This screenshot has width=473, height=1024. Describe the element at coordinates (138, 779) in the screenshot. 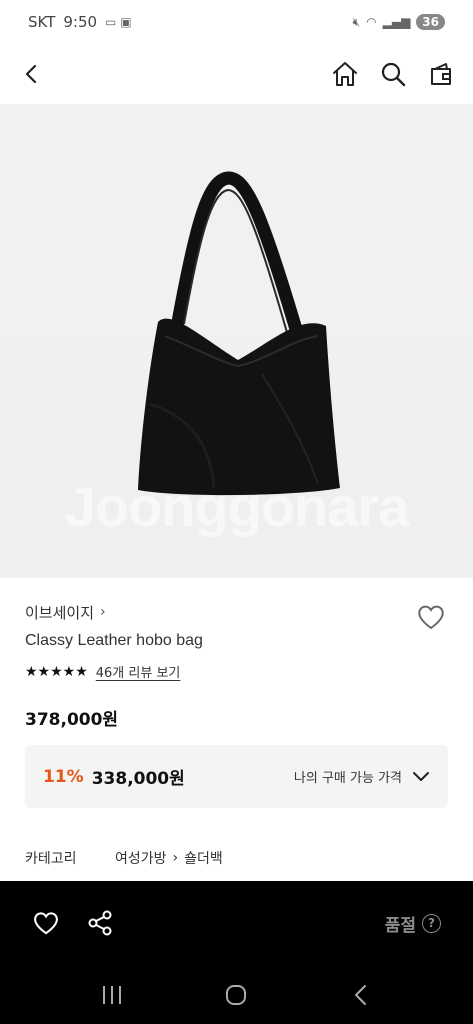

I see `discount-price: 338,000원` at that location.